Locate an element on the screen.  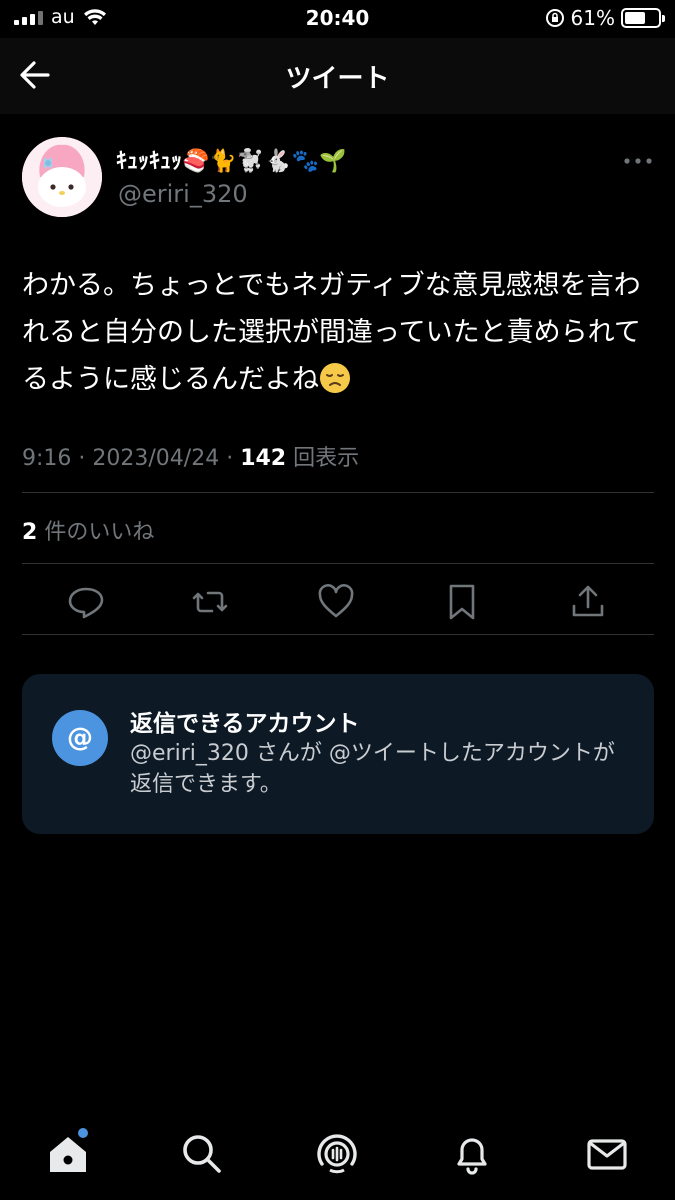
nav-header: ツイート is located at coordinates (337, 76).